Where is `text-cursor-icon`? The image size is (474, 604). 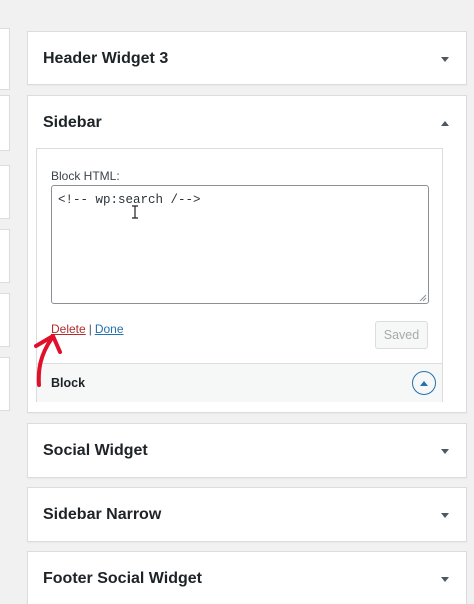
text-cursor-icon is located at coordinates (135, 212).